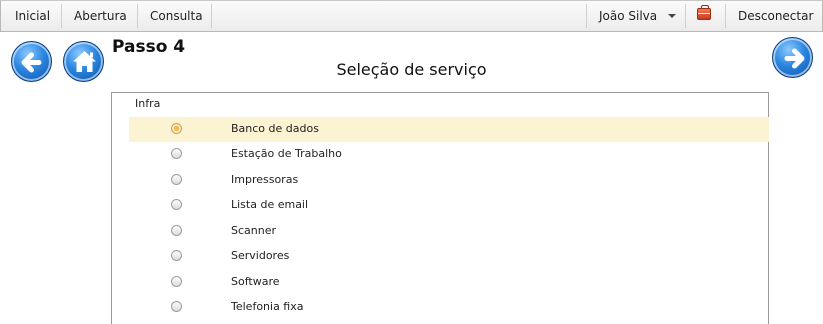  Describe the element at coordinates (449, 231) in the screenshot. I see `service-option-scanner: Scanner` at that location.